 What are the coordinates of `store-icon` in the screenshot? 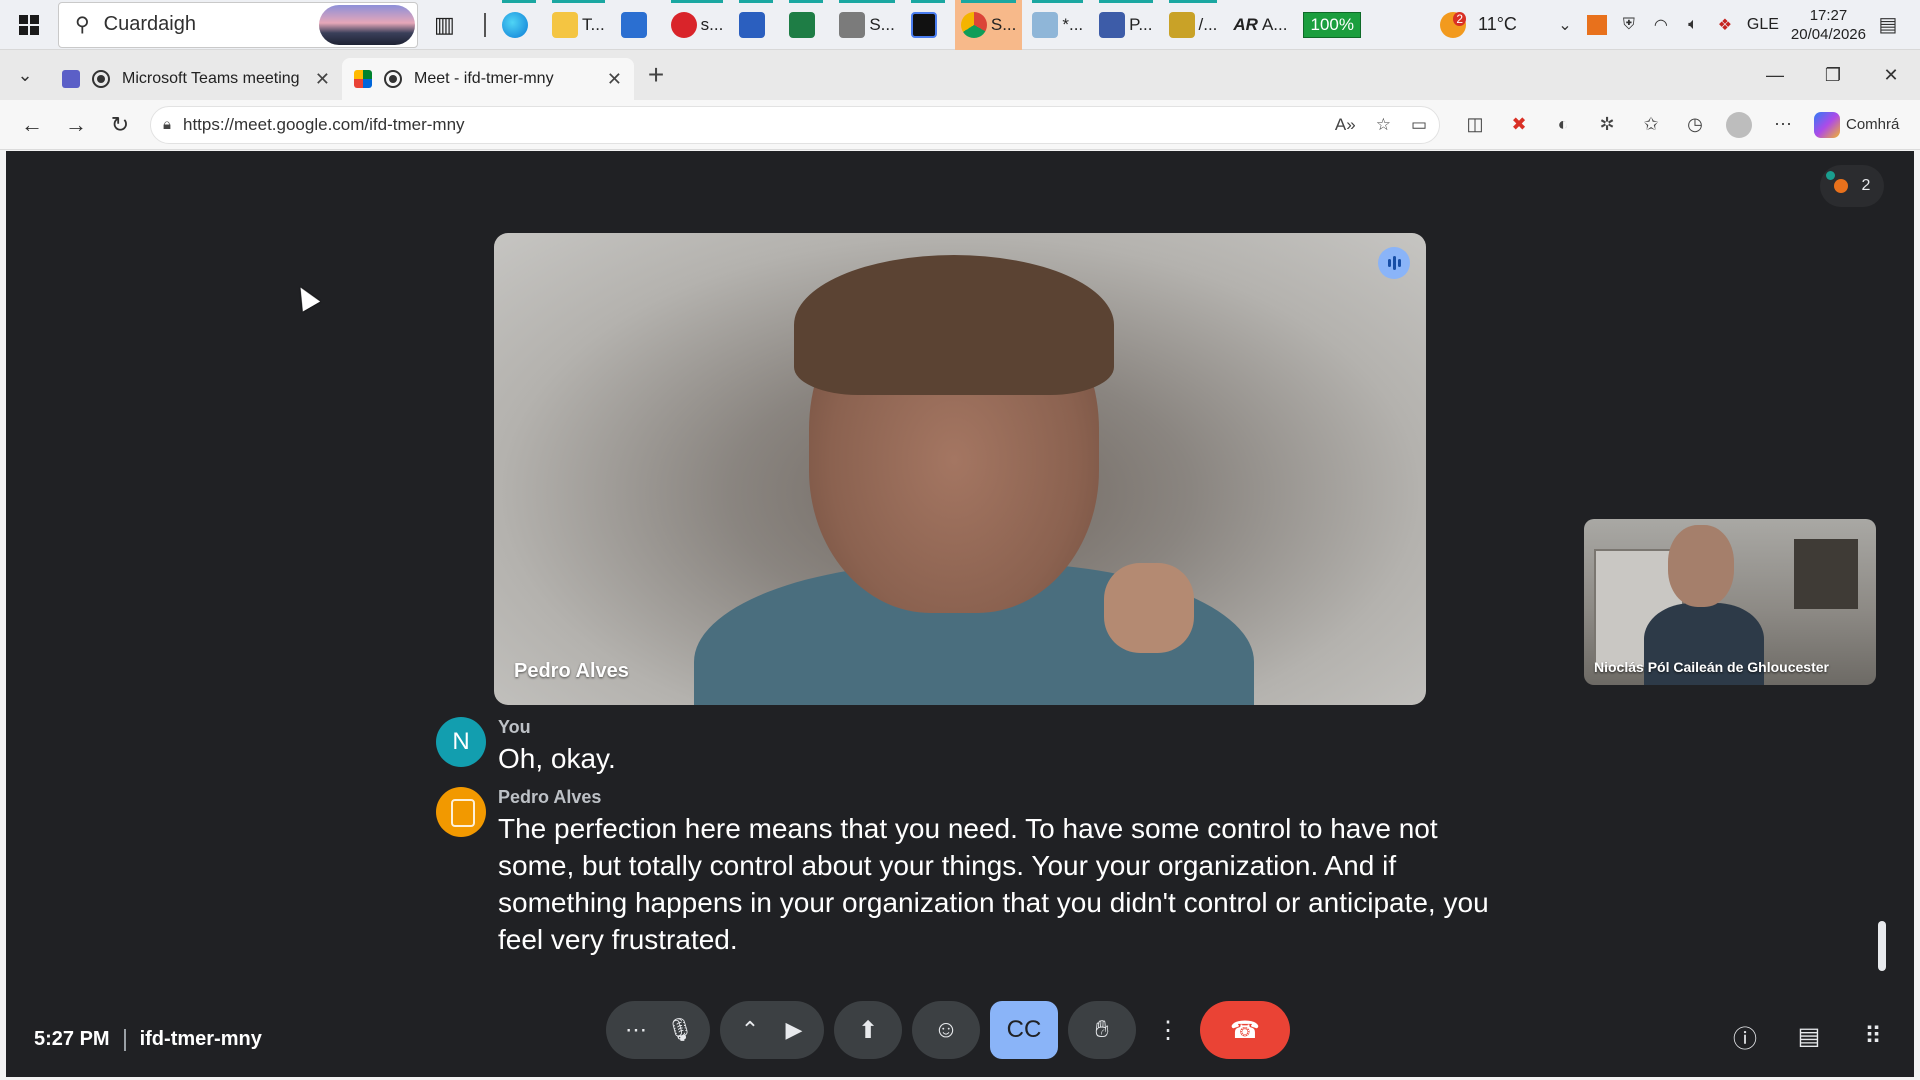 It's located at (633, 24).